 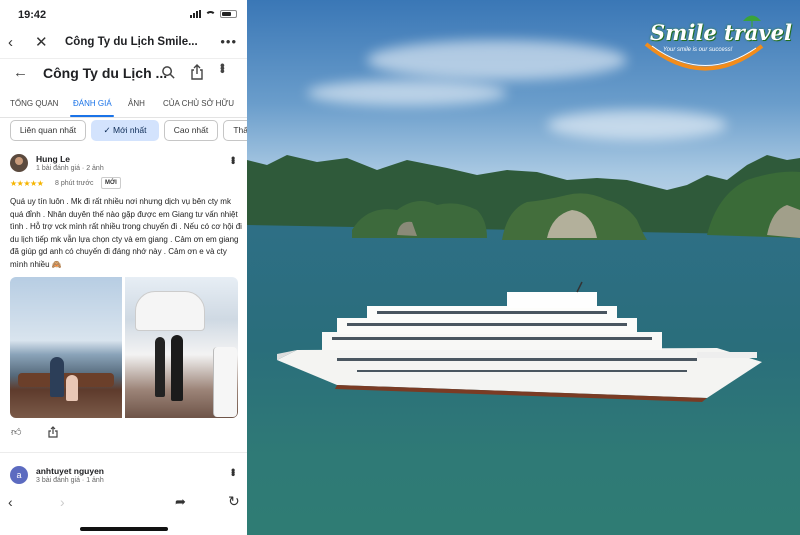 What do you see at coordinates (123, 435) in the screenshot?
I see `review-actions: 👍︎` at bounding box center [123, 435].